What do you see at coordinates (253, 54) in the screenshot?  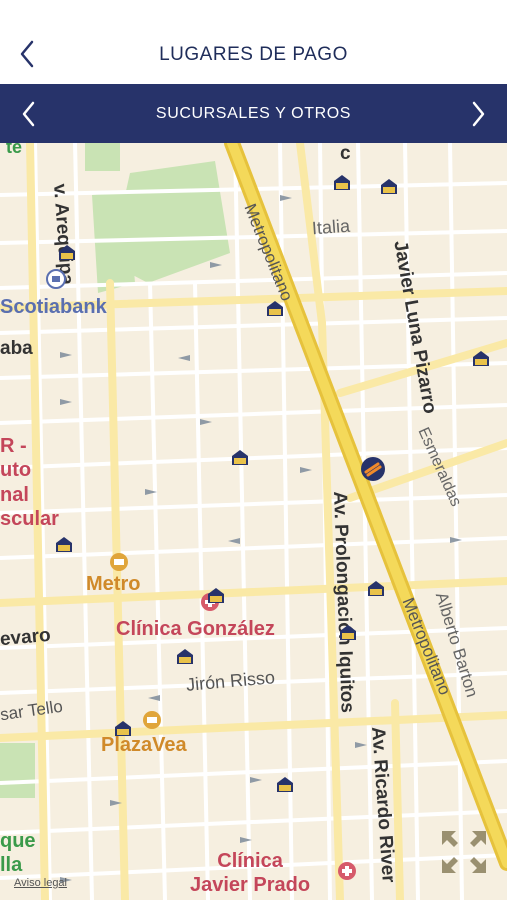 I see `page-title: LUGARES DE PAGO` at bounding box center [253, 54].